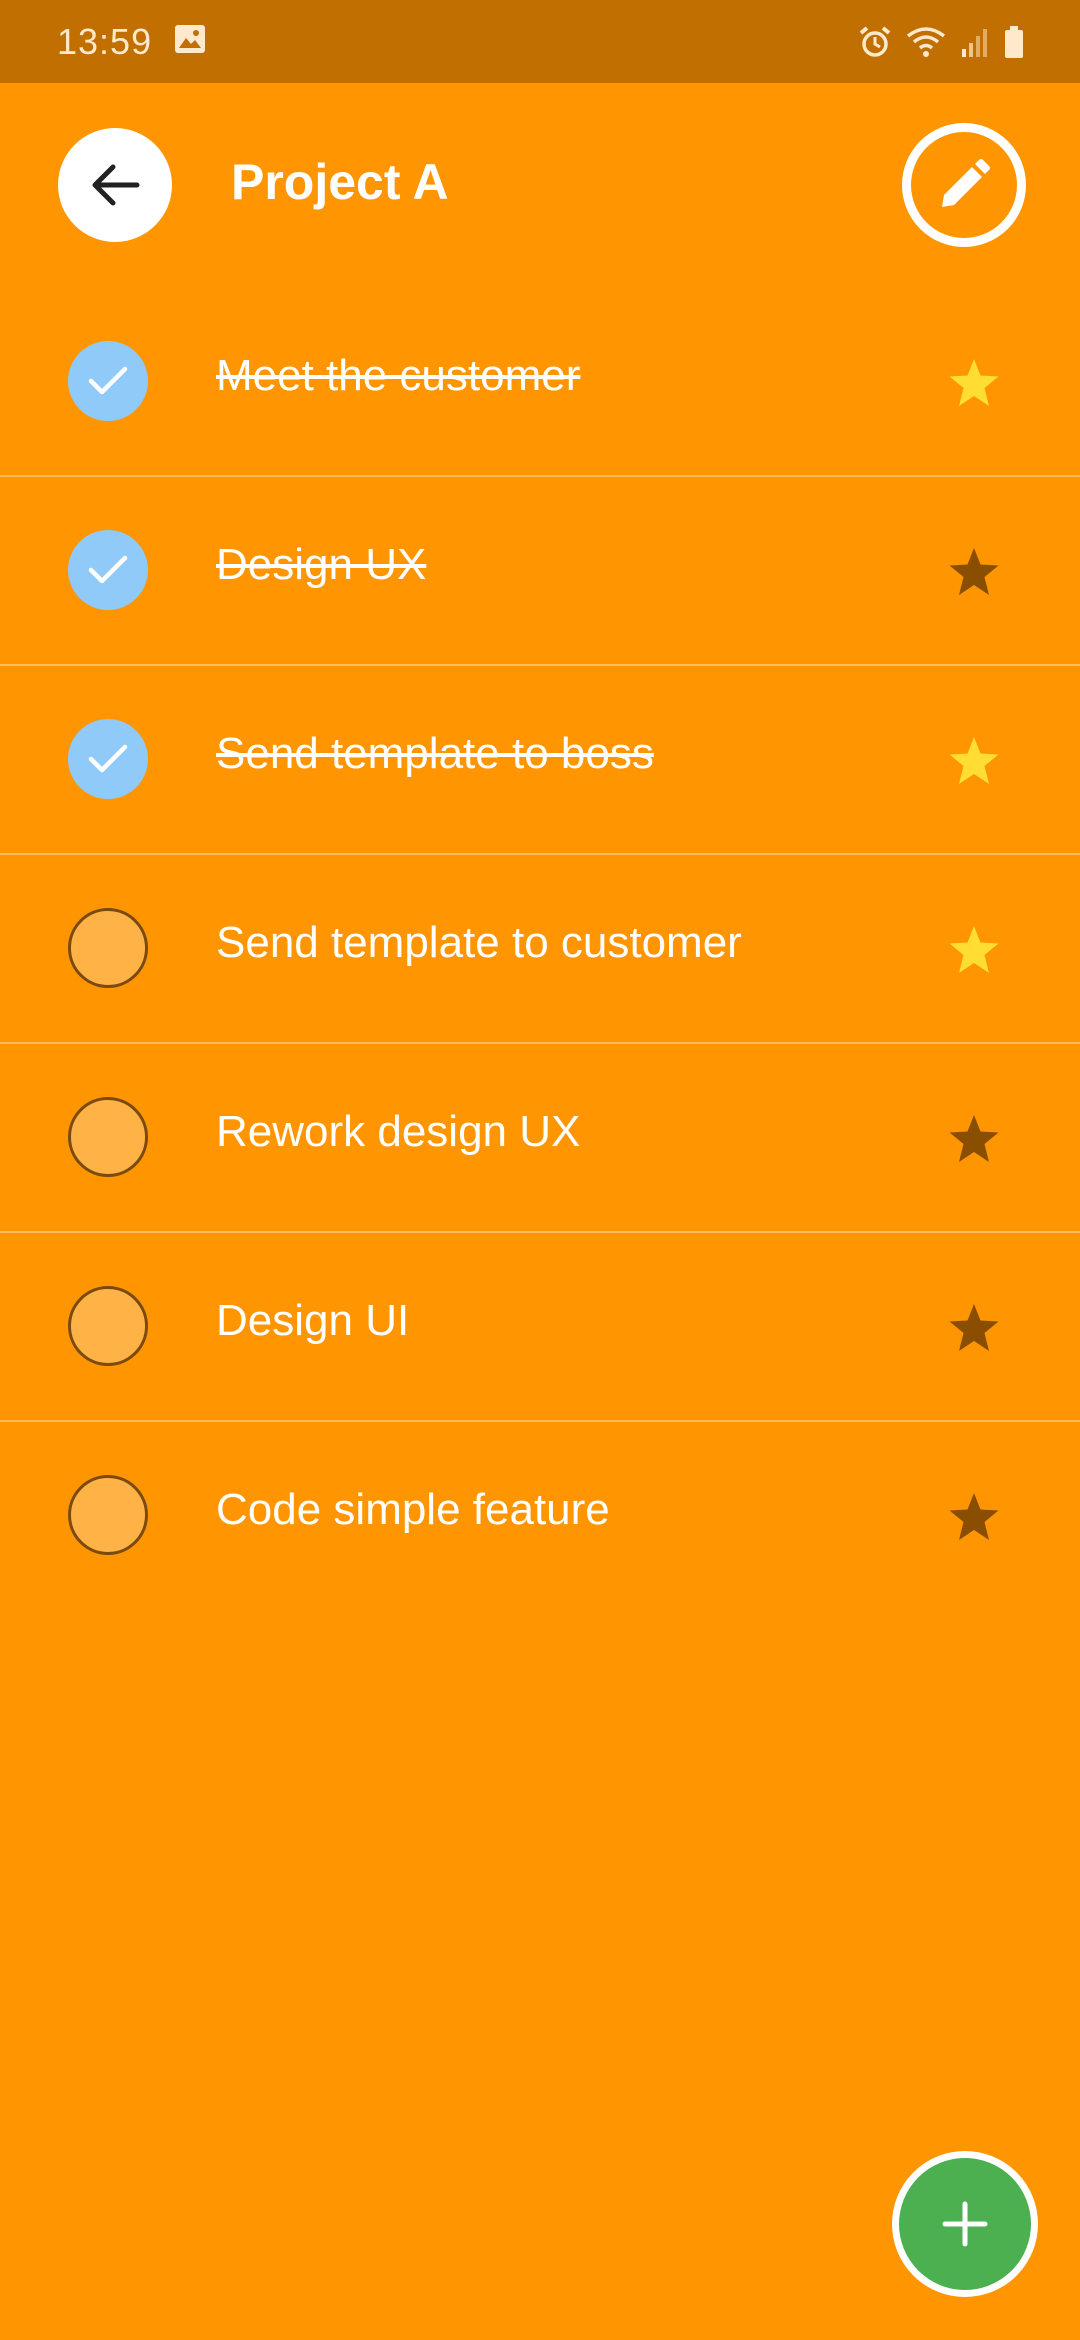 This screenshot has width=1080, height=2340. Describe the element at coordinates (479, 942) in the screenshot. I see `task-label: Send template to customer` at that location.